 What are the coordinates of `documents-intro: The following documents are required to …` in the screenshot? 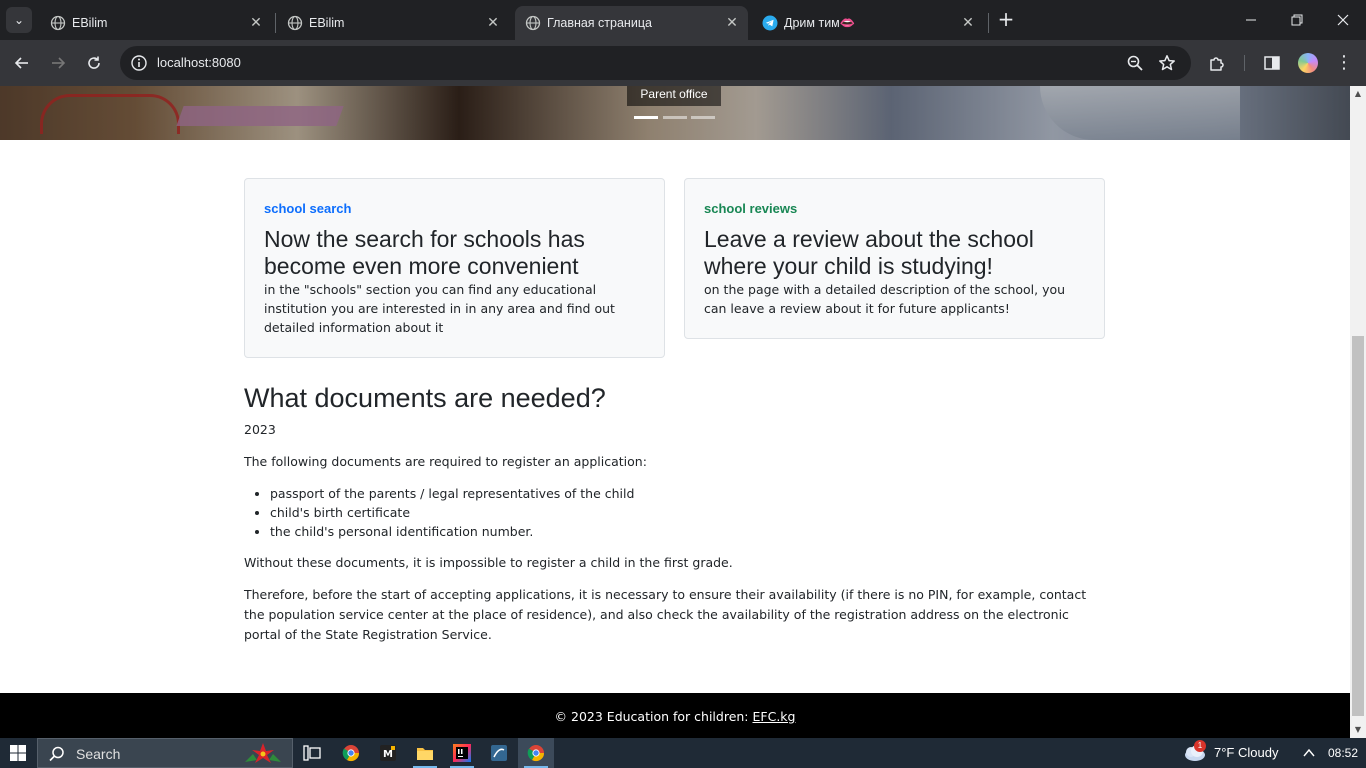 It's located at (445, 461).